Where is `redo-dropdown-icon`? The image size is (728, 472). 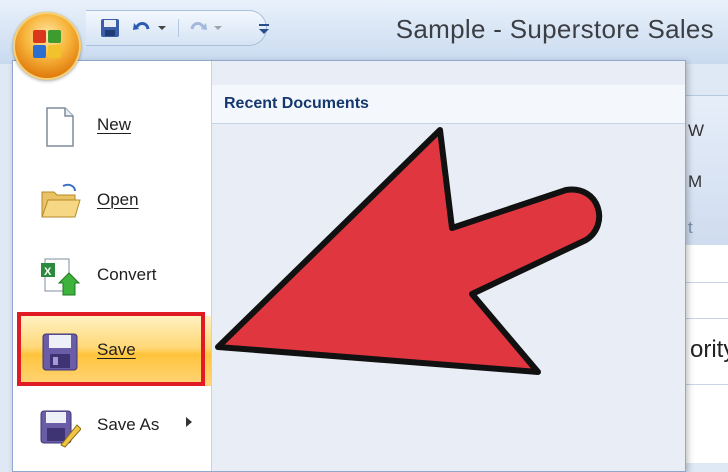
redo-dropdown-icon is located at coordinates (218, 28).